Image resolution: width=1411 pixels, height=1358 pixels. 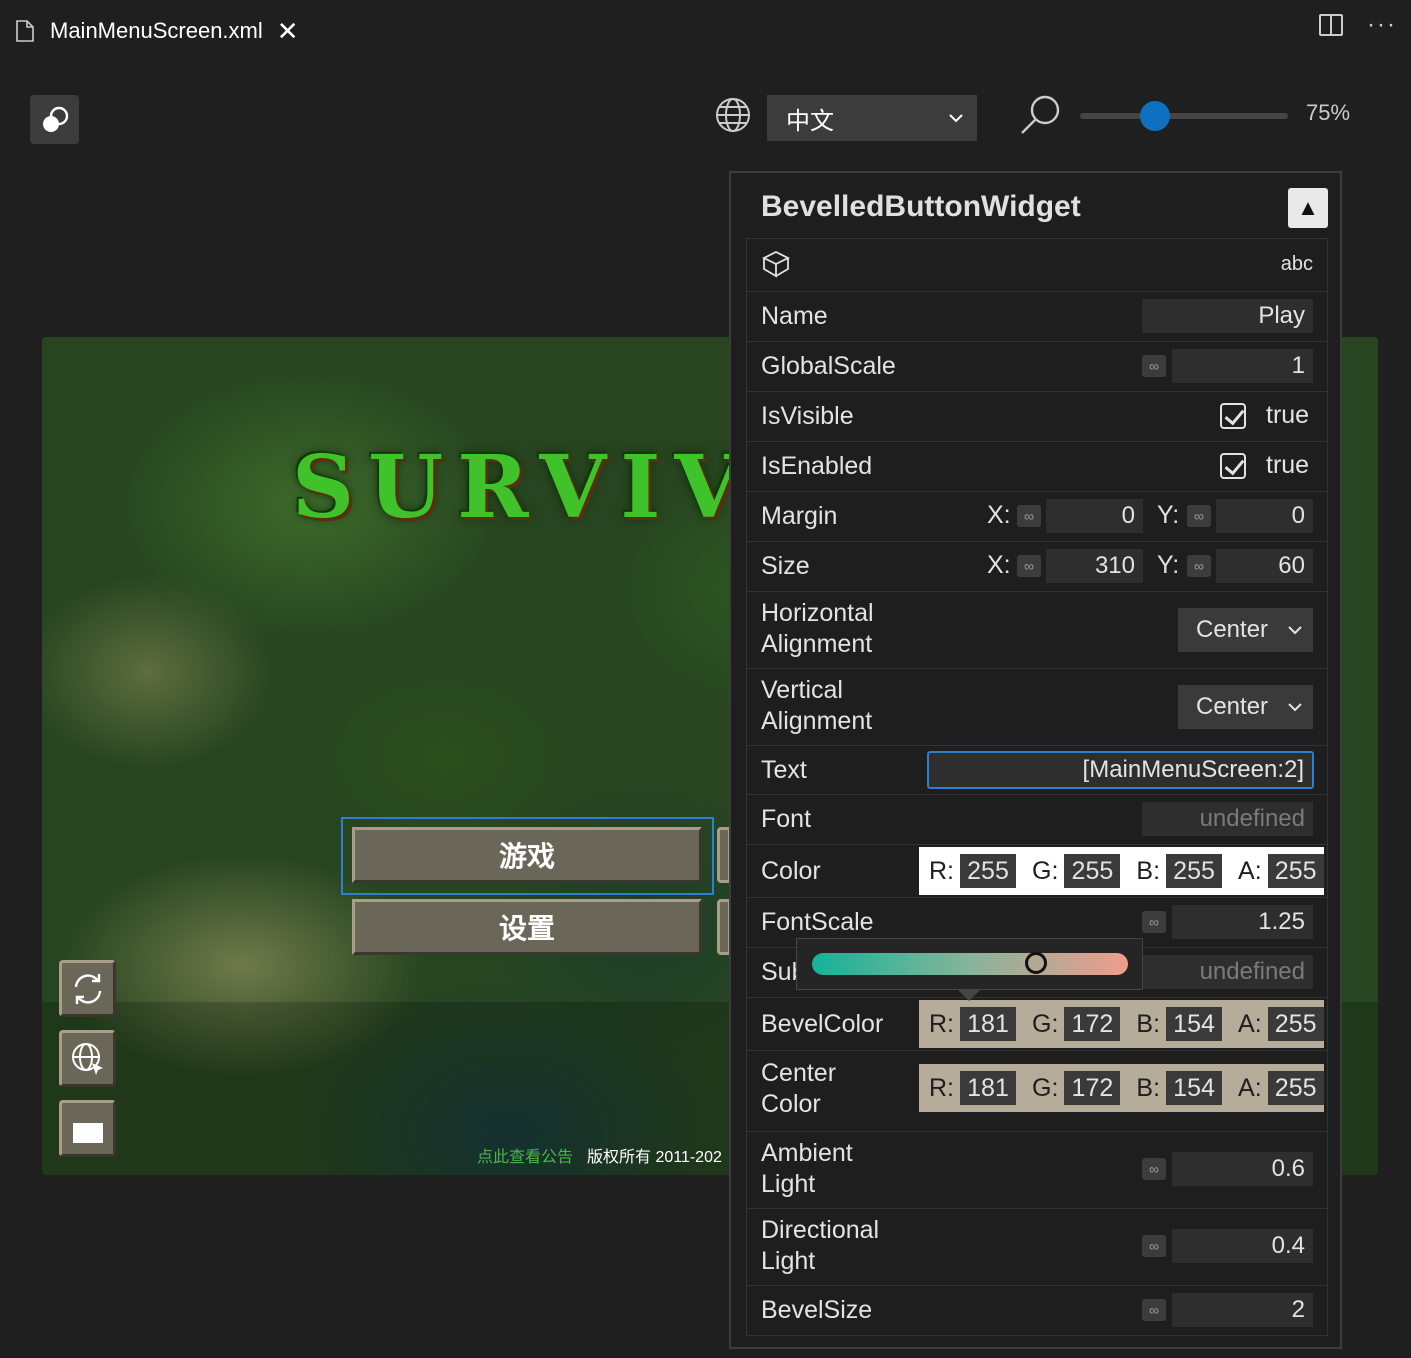 What do you see at coordinates (1148, 1087) in the screenshot?
I see `blue-label: B:` at bounding box center [1148, 1087].